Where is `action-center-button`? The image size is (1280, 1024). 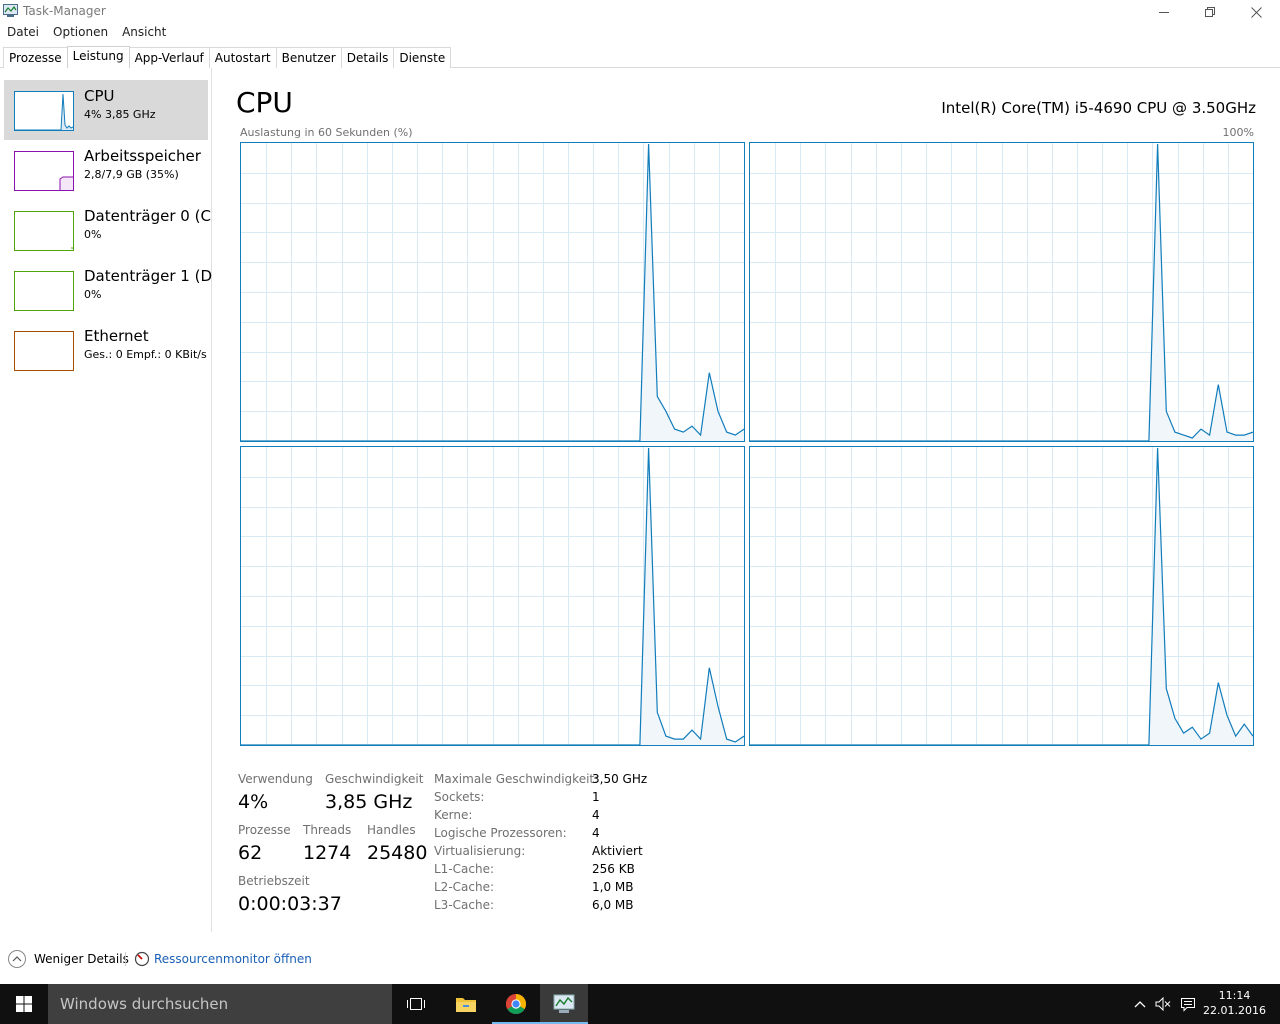 action-center-button is located at coordinates (1188, 1004).